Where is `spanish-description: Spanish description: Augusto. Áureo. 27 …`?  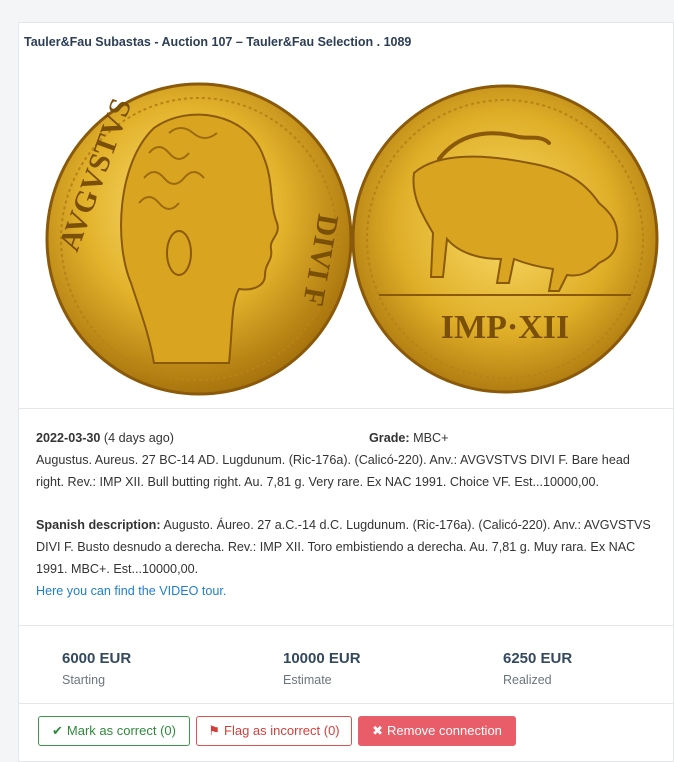 spanish-description: Spanish description: Augusto. Áureo. 27 … is located at coordinates (346, 547).